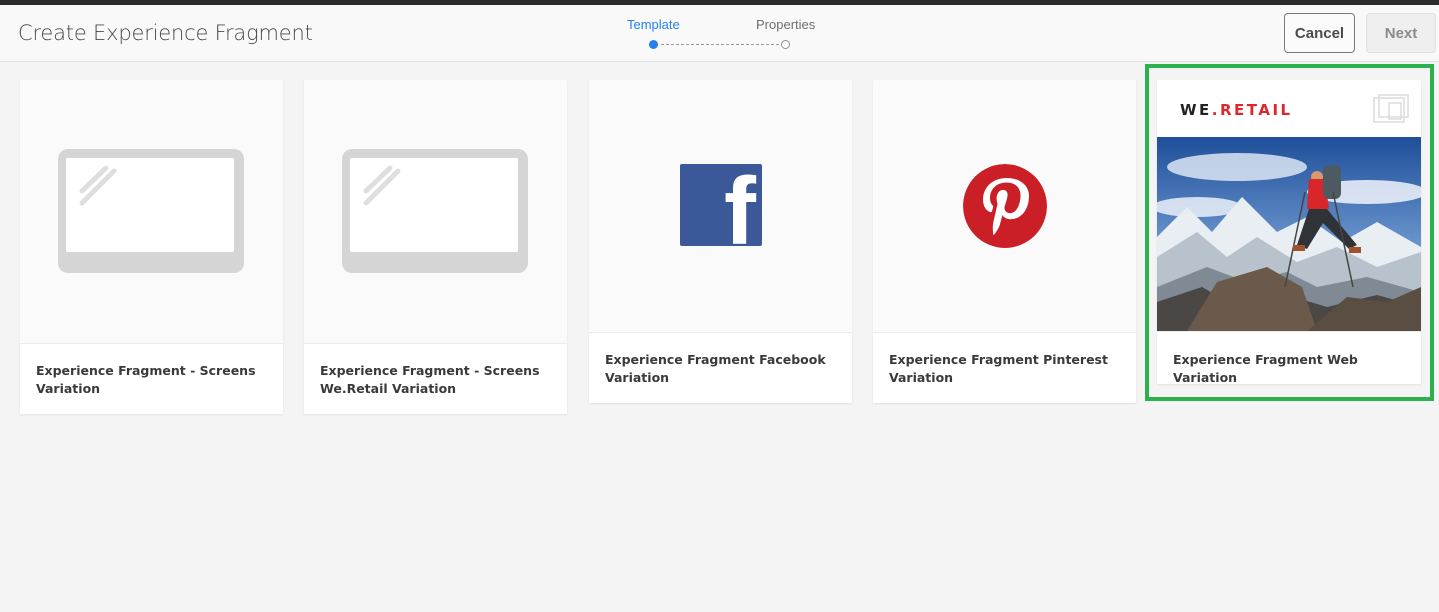 The width and height of the screenshot is (1439, 612). I want to click on template-card-pinterest: Experience Fragment Pinterest Variation, so click(1004, 241).